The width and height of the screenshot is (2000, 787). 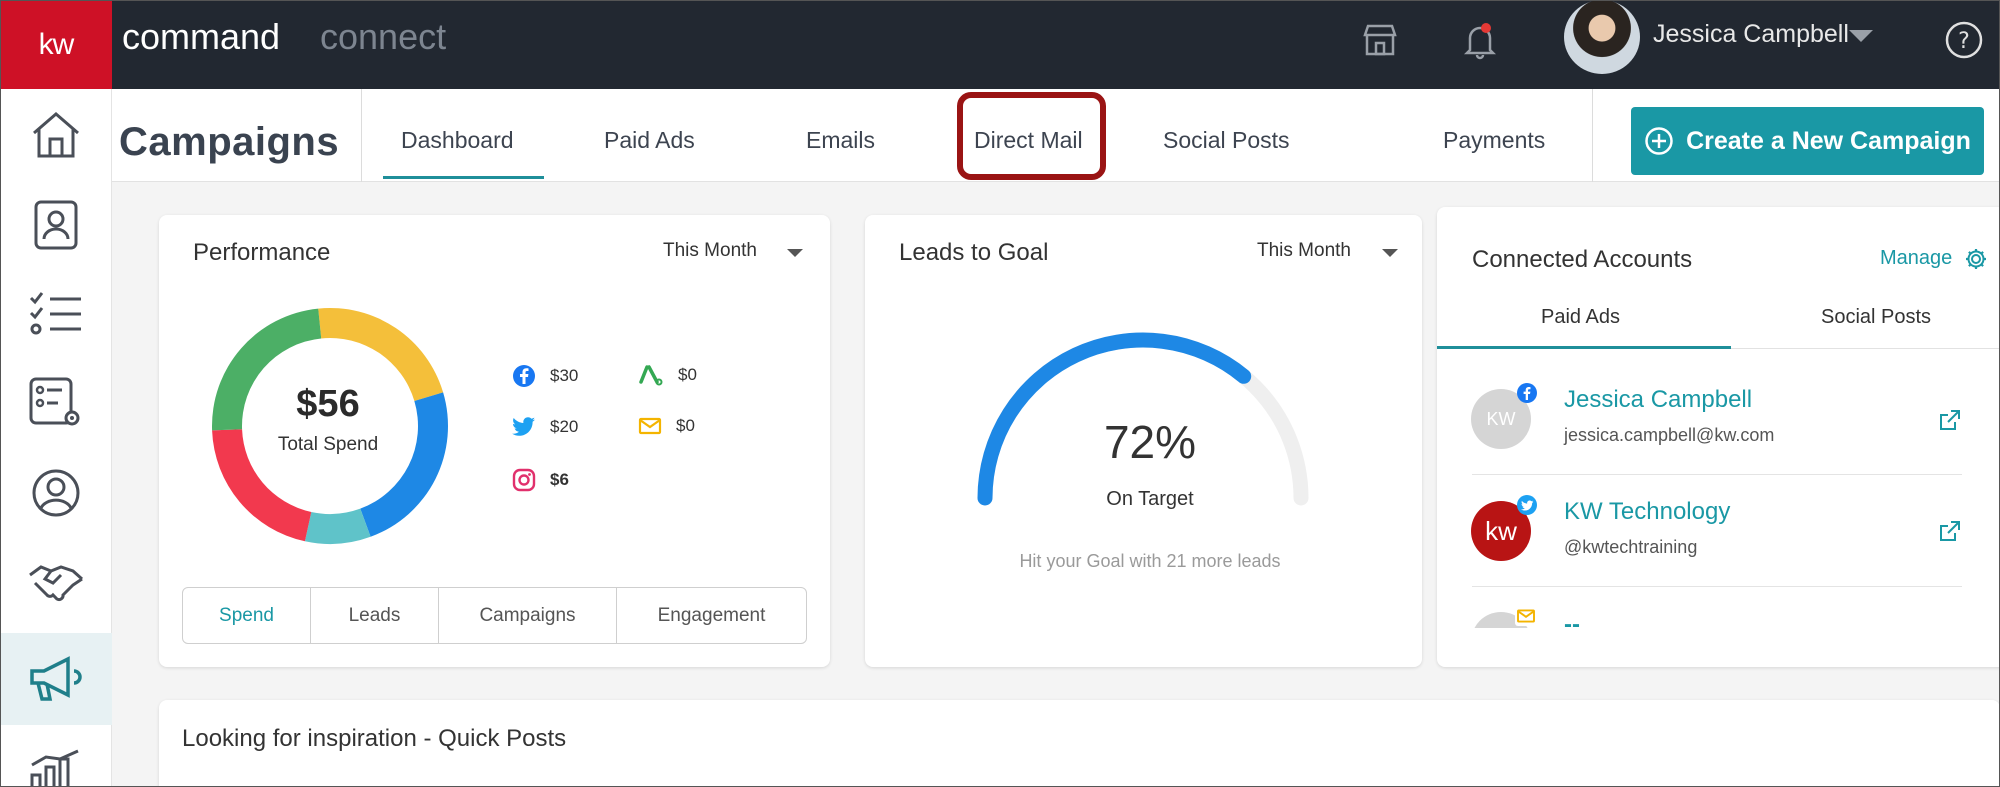 I want to click on tab-paid-ads: Paid Ads, so click(x=649, y=140).